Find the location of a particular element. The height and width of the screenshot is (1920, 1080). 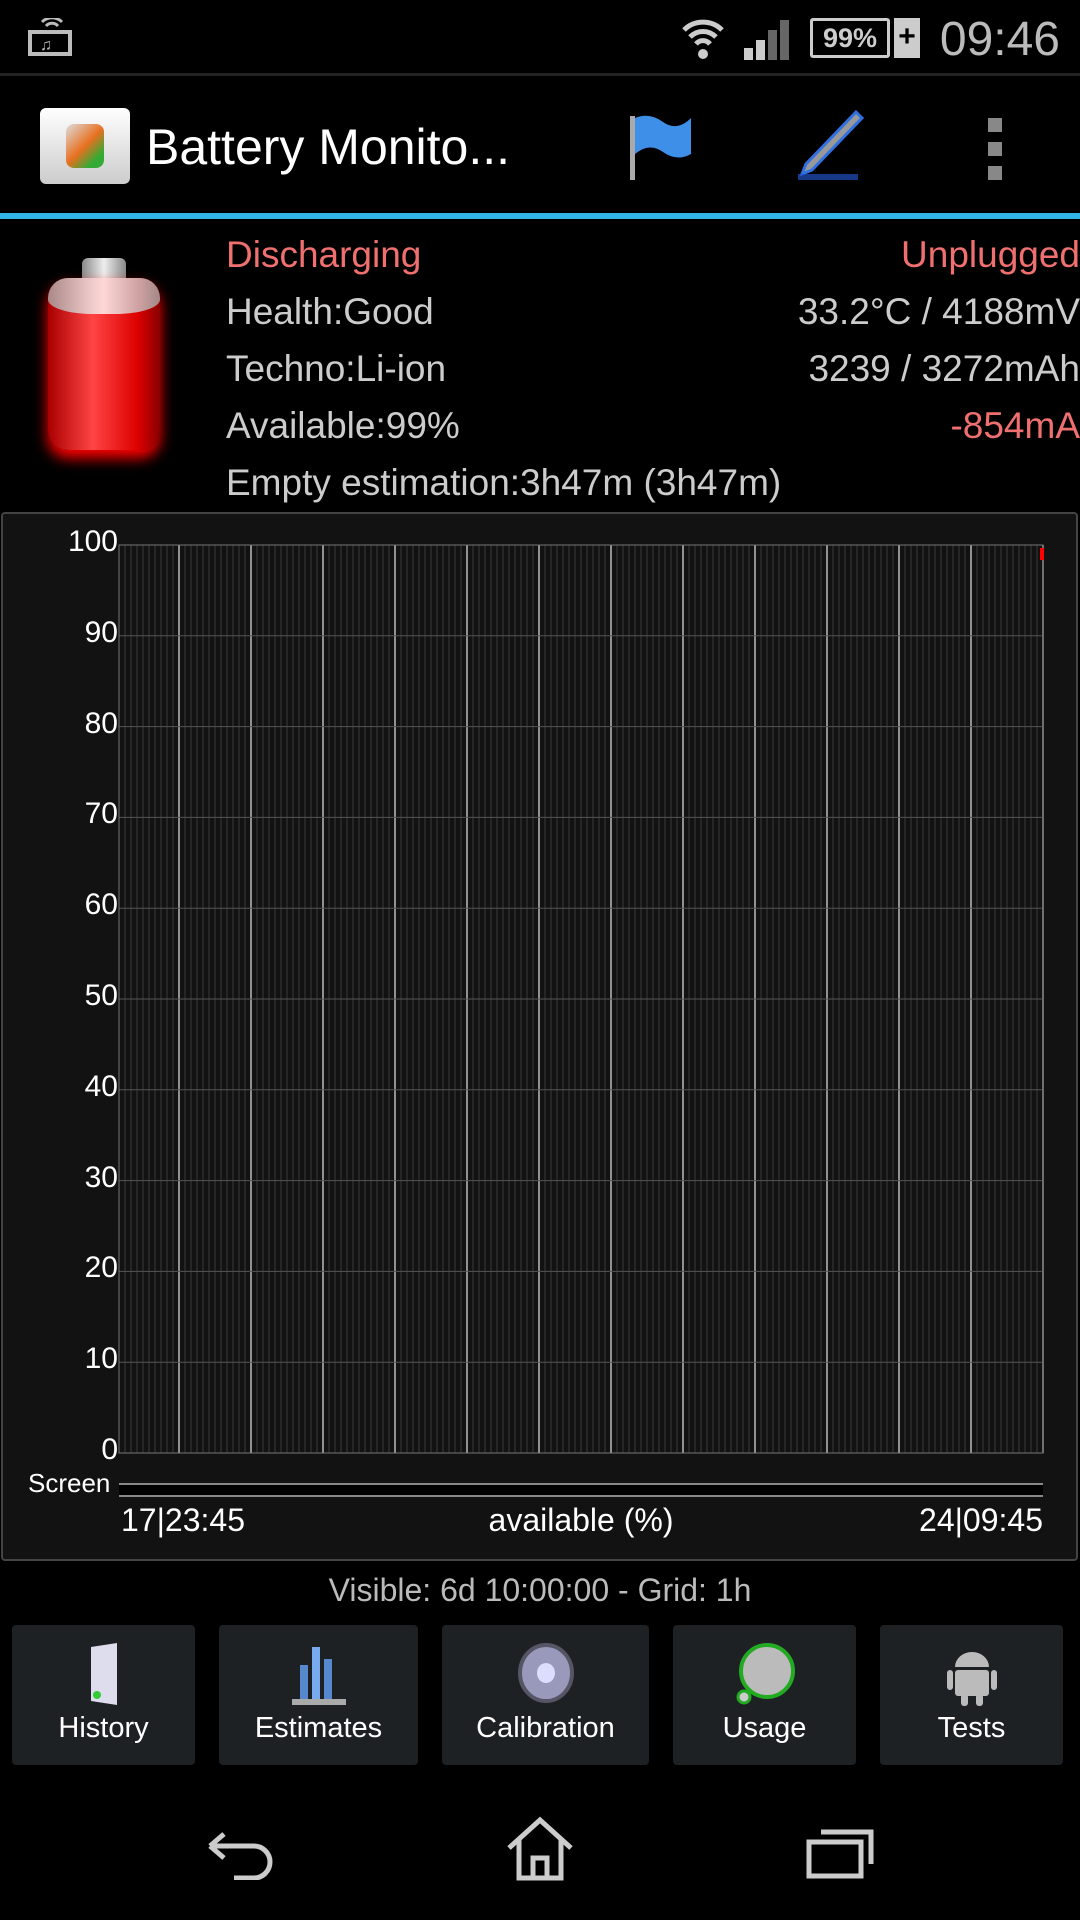

home-icon is located at coordinates (540, 1849).